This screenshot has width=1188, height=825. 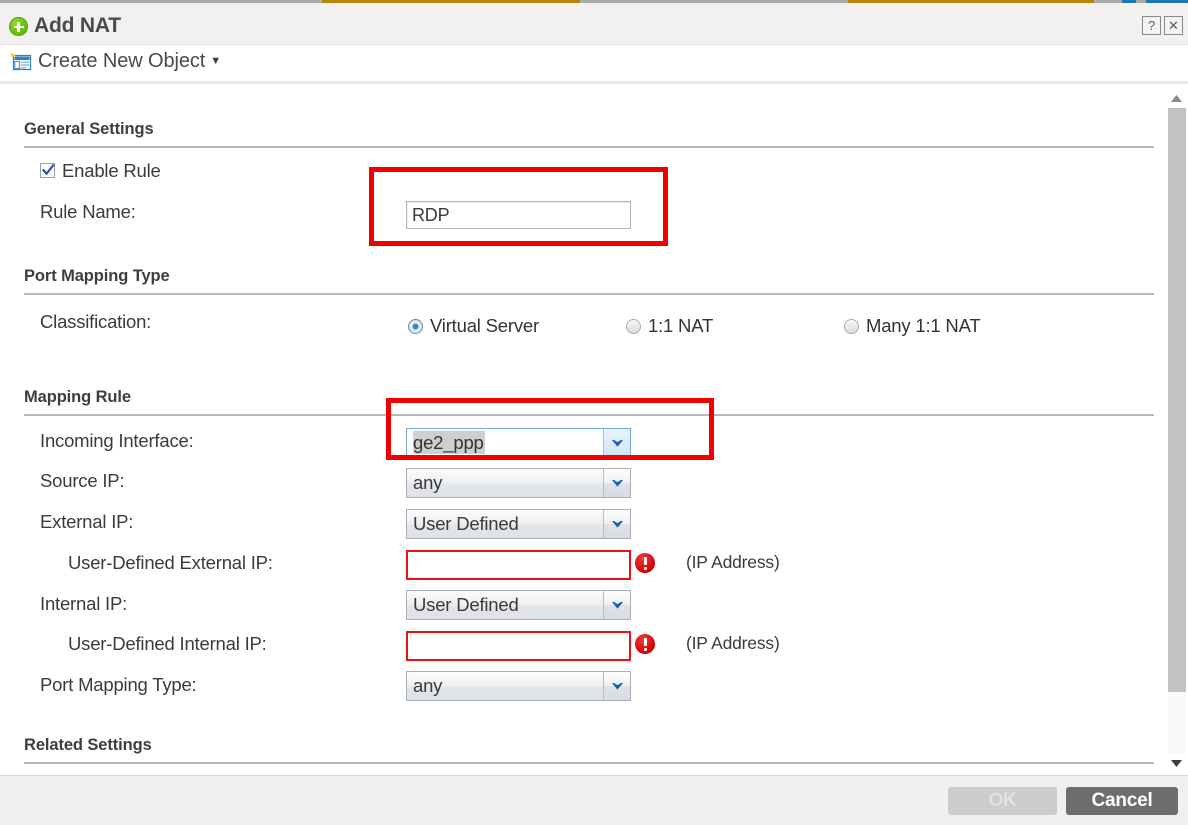 What do you see at coordinates (589, 750) in the screenshot?
I see `section-header-related-settings: Related Settings` at bounding box center [589, 750].